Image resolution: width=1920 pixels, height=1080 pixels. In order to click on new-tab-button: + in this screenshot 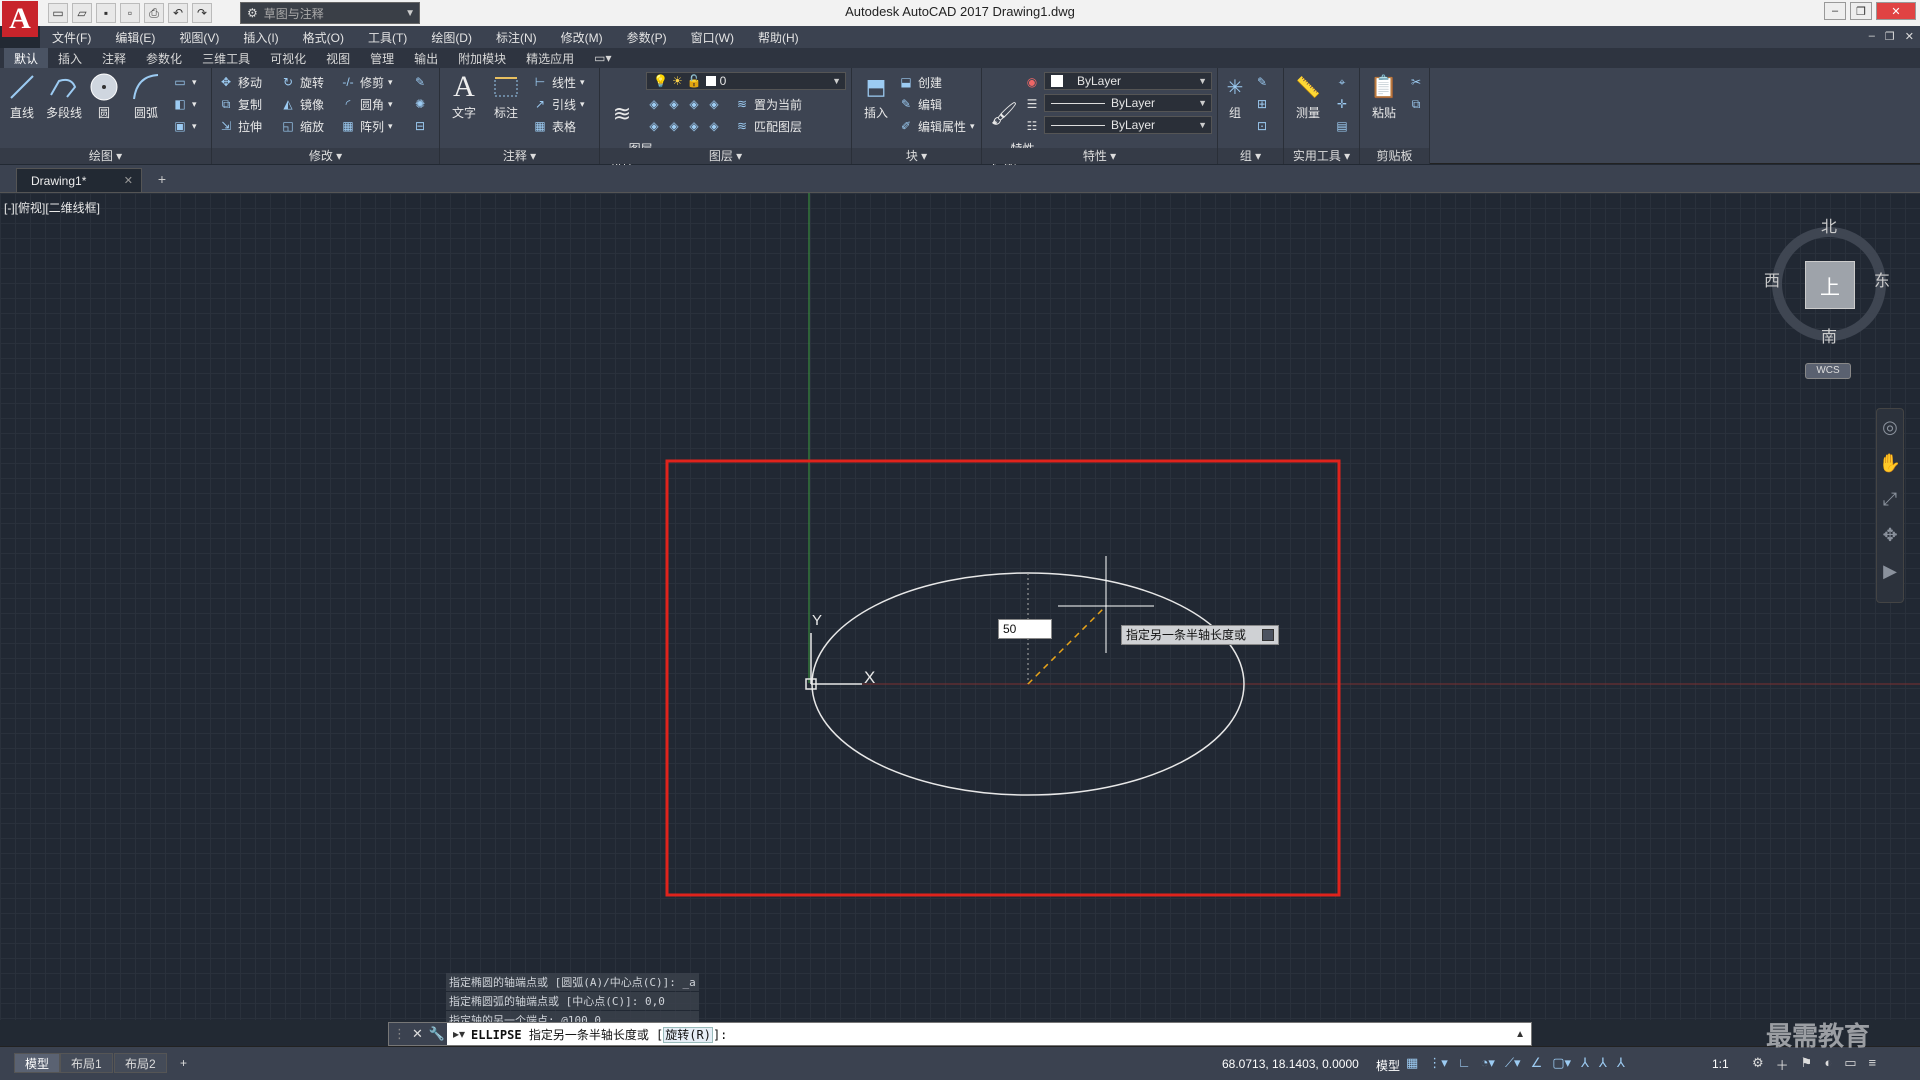, I will do `click(162, 180)`.